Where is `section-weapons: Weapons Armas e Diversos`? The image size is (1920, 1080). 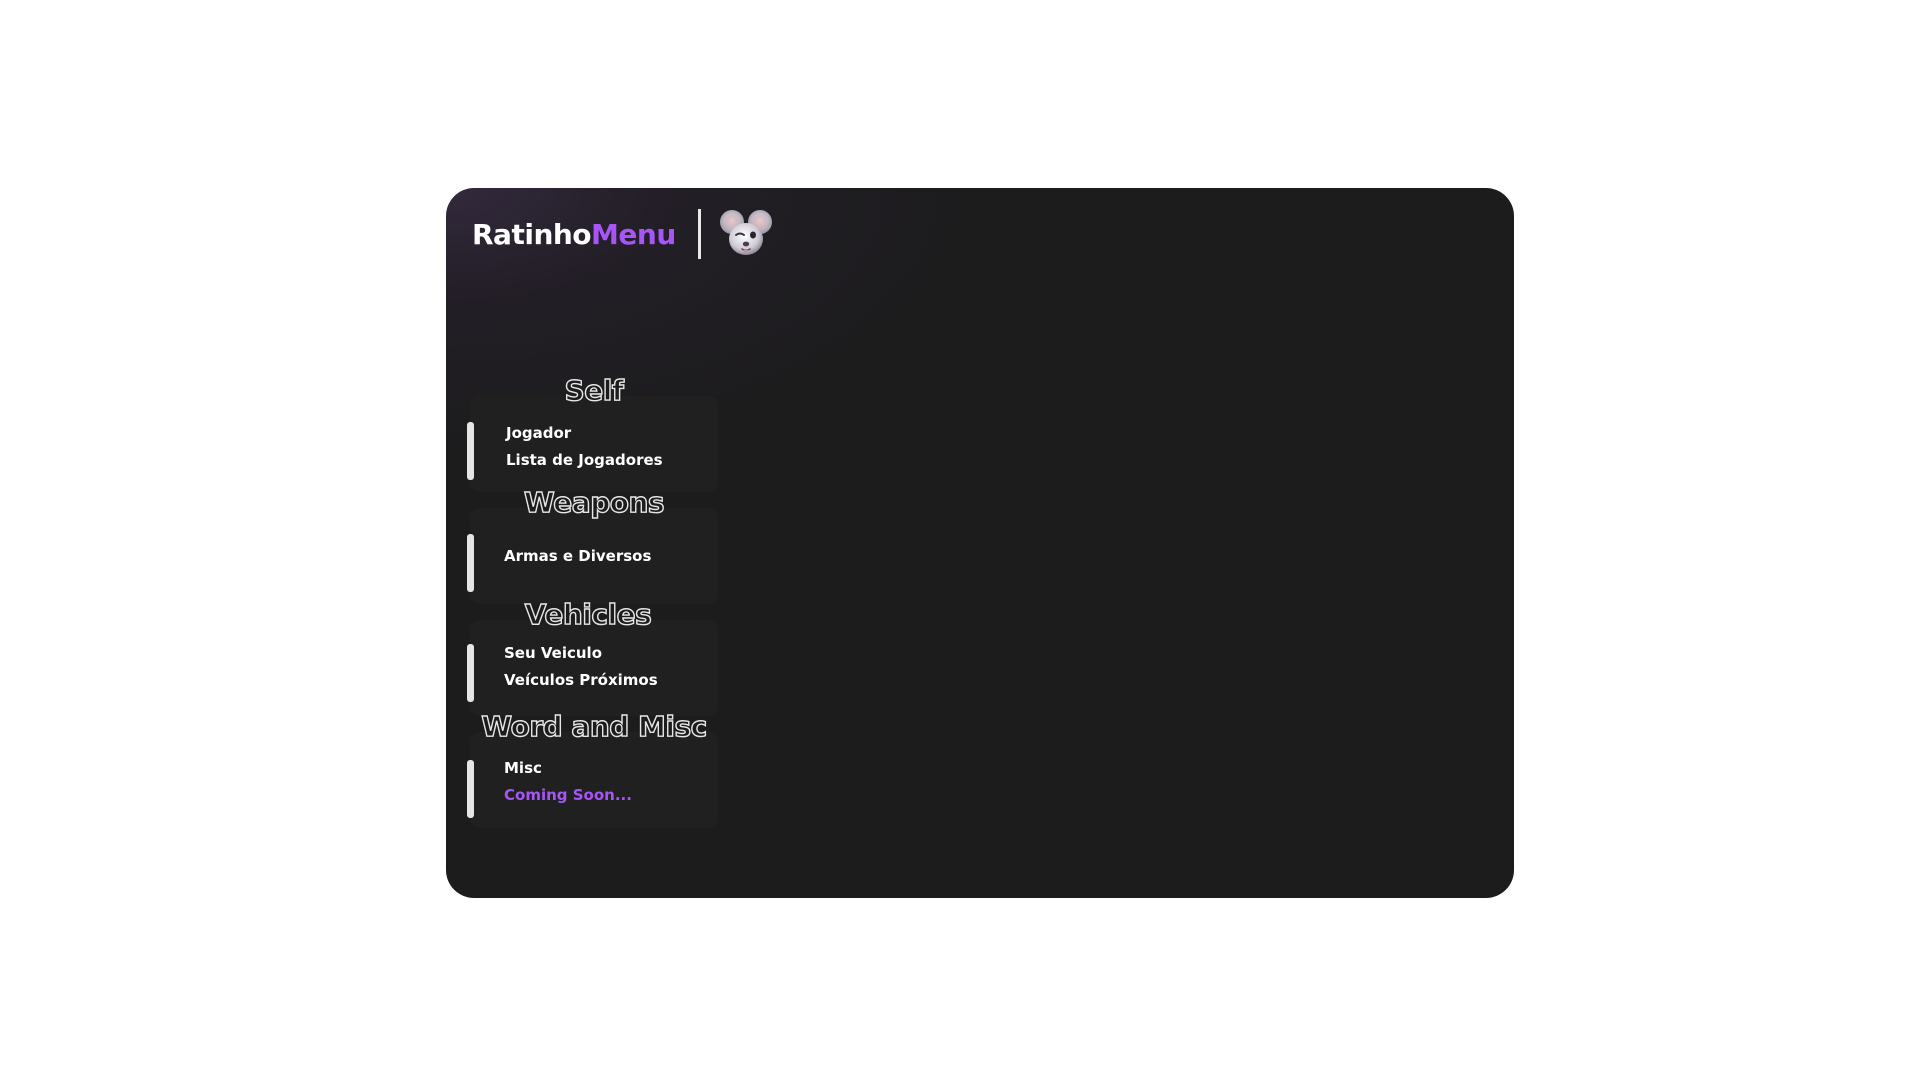 section-weapons: Weapons Armas e Diversos is located at coordinates (592, 544).